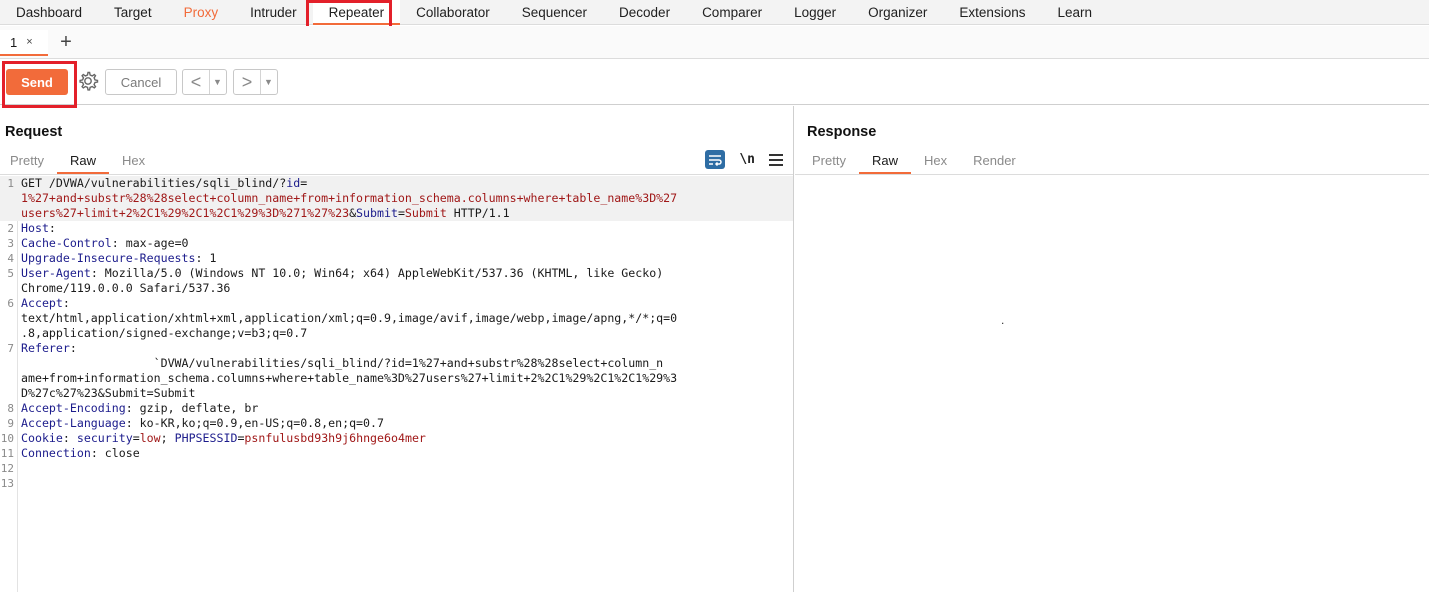  I want to click on token-param-value: psnfulusbd93h9j6hnge6o4mer, so click(335, 438).